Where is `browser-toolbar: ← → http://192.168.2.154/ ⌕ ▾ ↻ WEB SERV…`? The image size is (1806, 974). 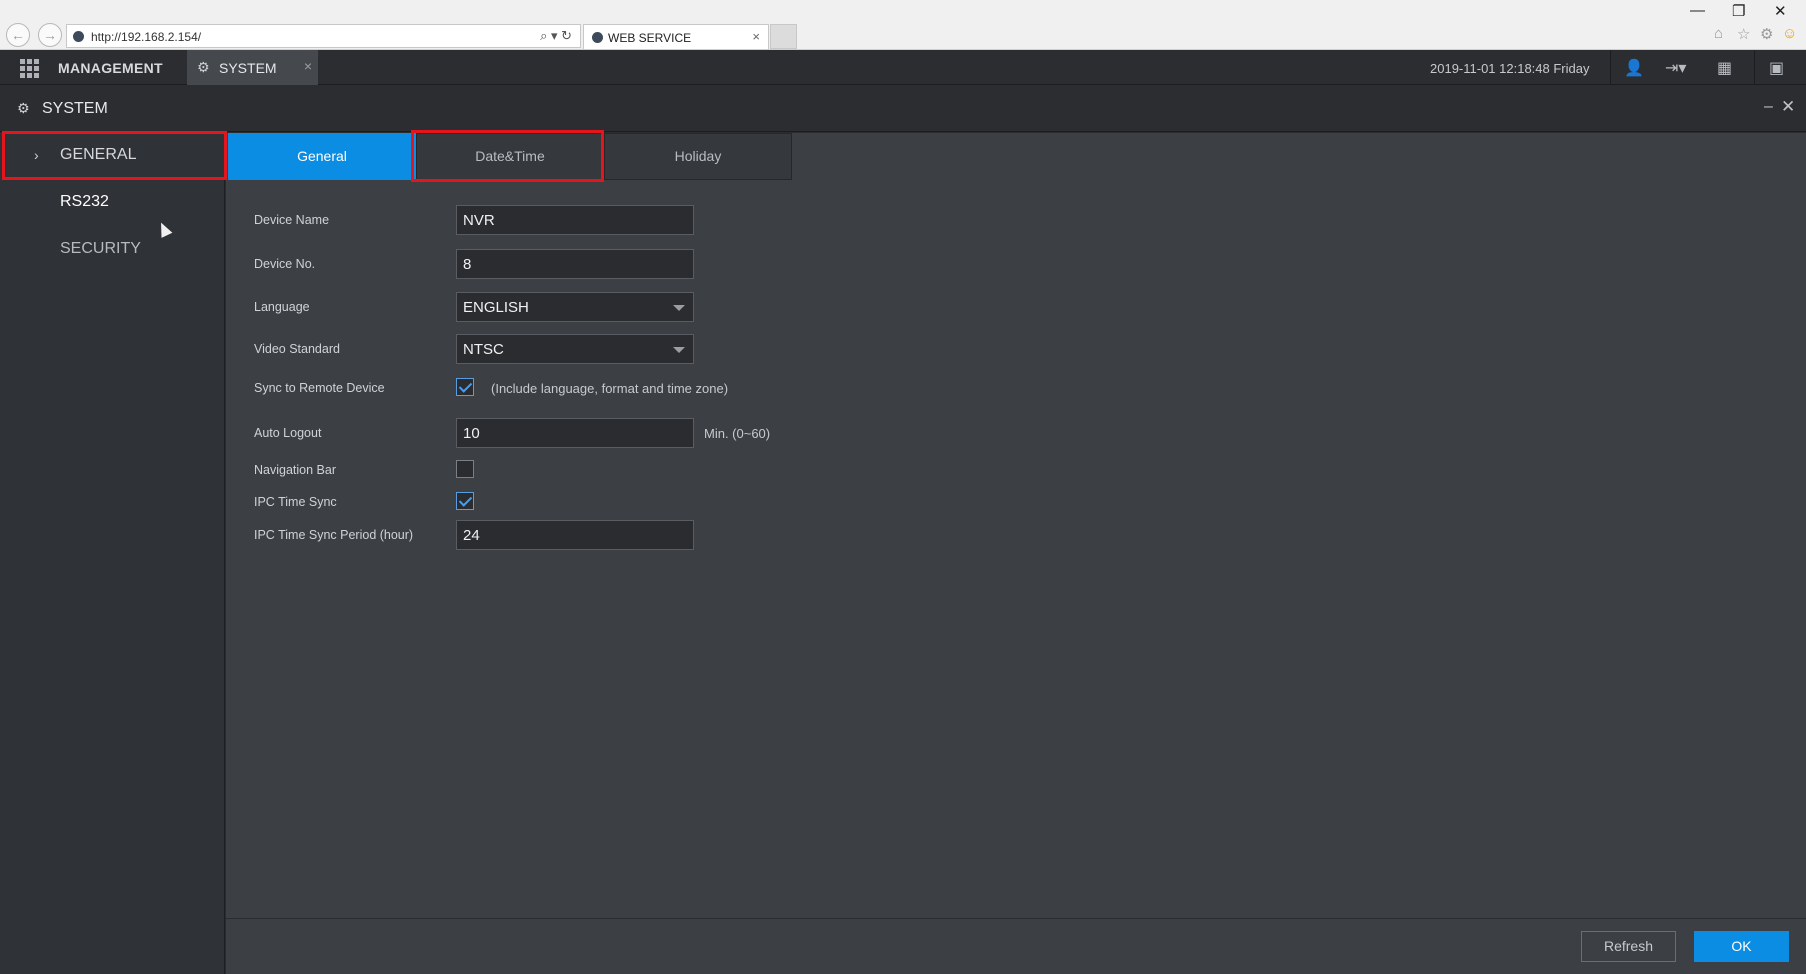 browser-toolbar: ← → http://192.168.2.154/ ⌕ ▾ ↻ WEB SERV… is located at coordinates (903, 25).